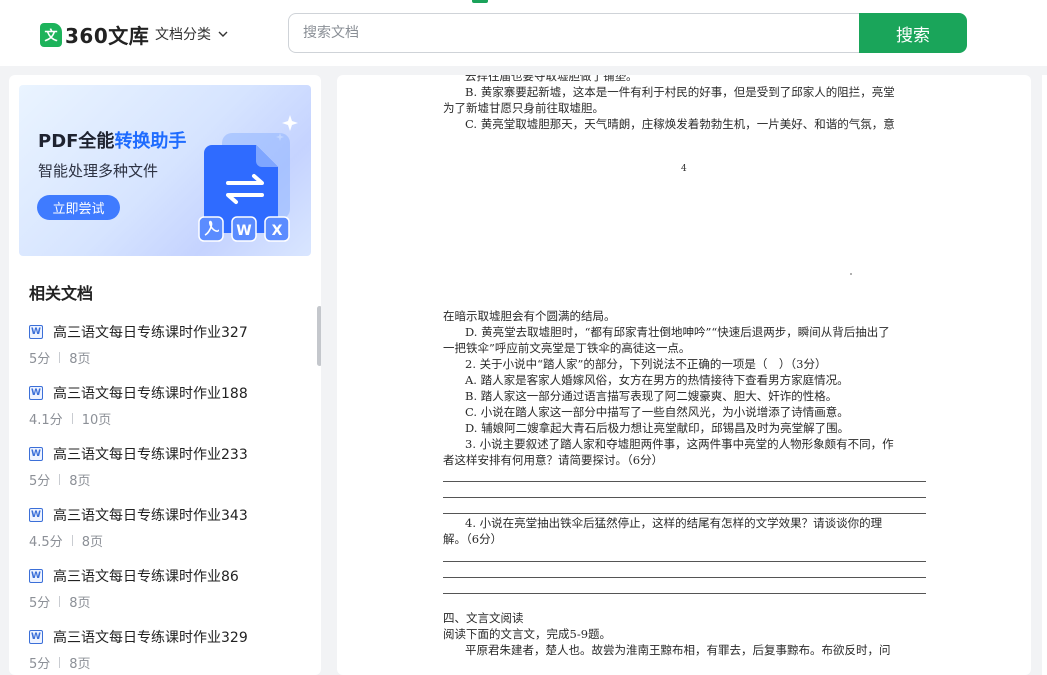 Image resolution: width=1047 pixels, height=675 pixels. What do you see at coordinates (51, 34) in the screenshot?
I see `logo-icon: 文` at bounding box center [51, 34].